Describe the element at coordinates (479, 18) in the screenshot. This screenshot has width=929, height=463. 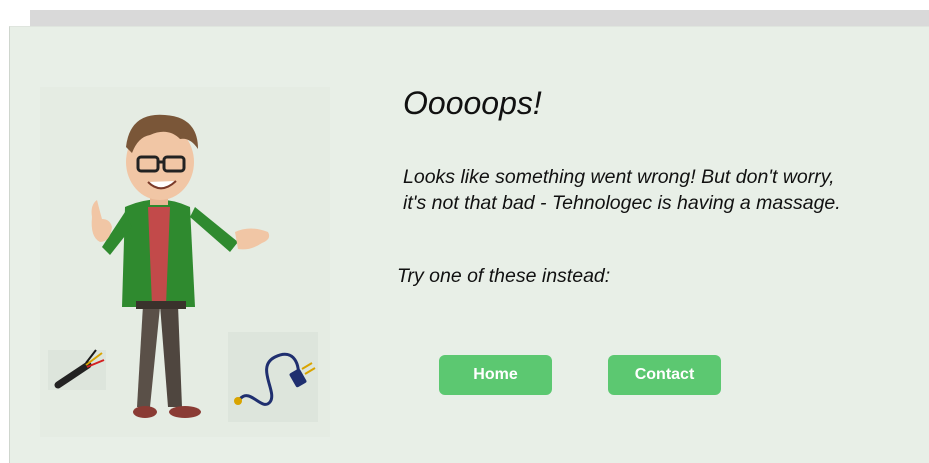
I see `top-bar` at that location.